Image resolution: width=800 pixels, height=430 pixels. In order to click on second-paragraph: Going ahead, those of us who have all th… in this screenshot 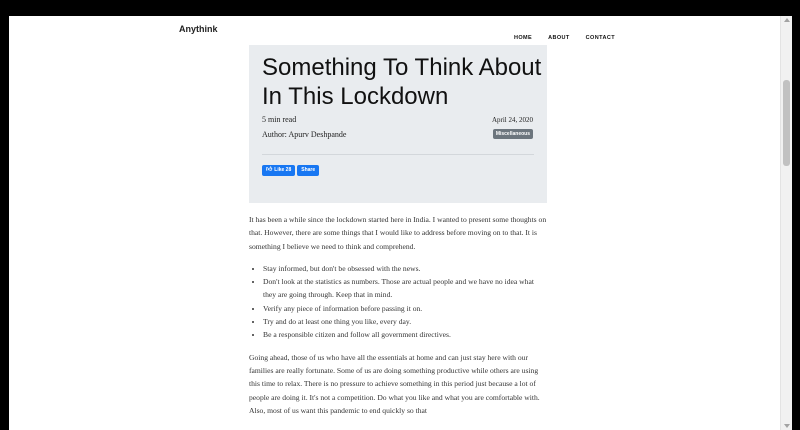, I will do `click(394, 383)`.